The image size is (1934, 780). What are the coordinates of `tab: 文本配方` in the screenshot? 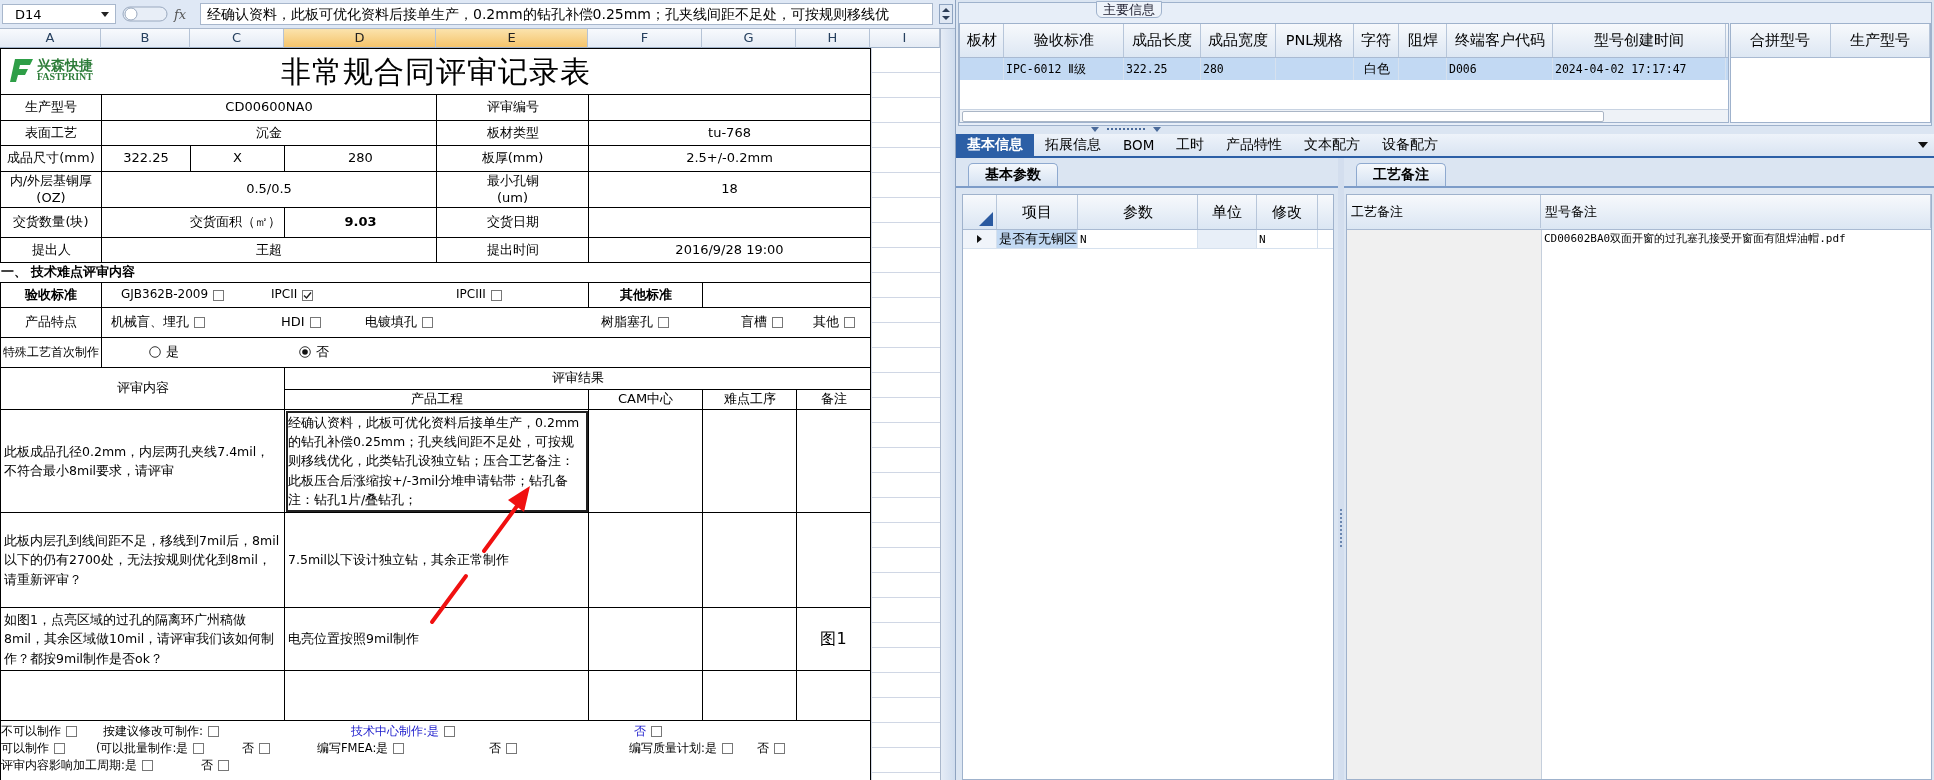 It's located at (1332, 145).